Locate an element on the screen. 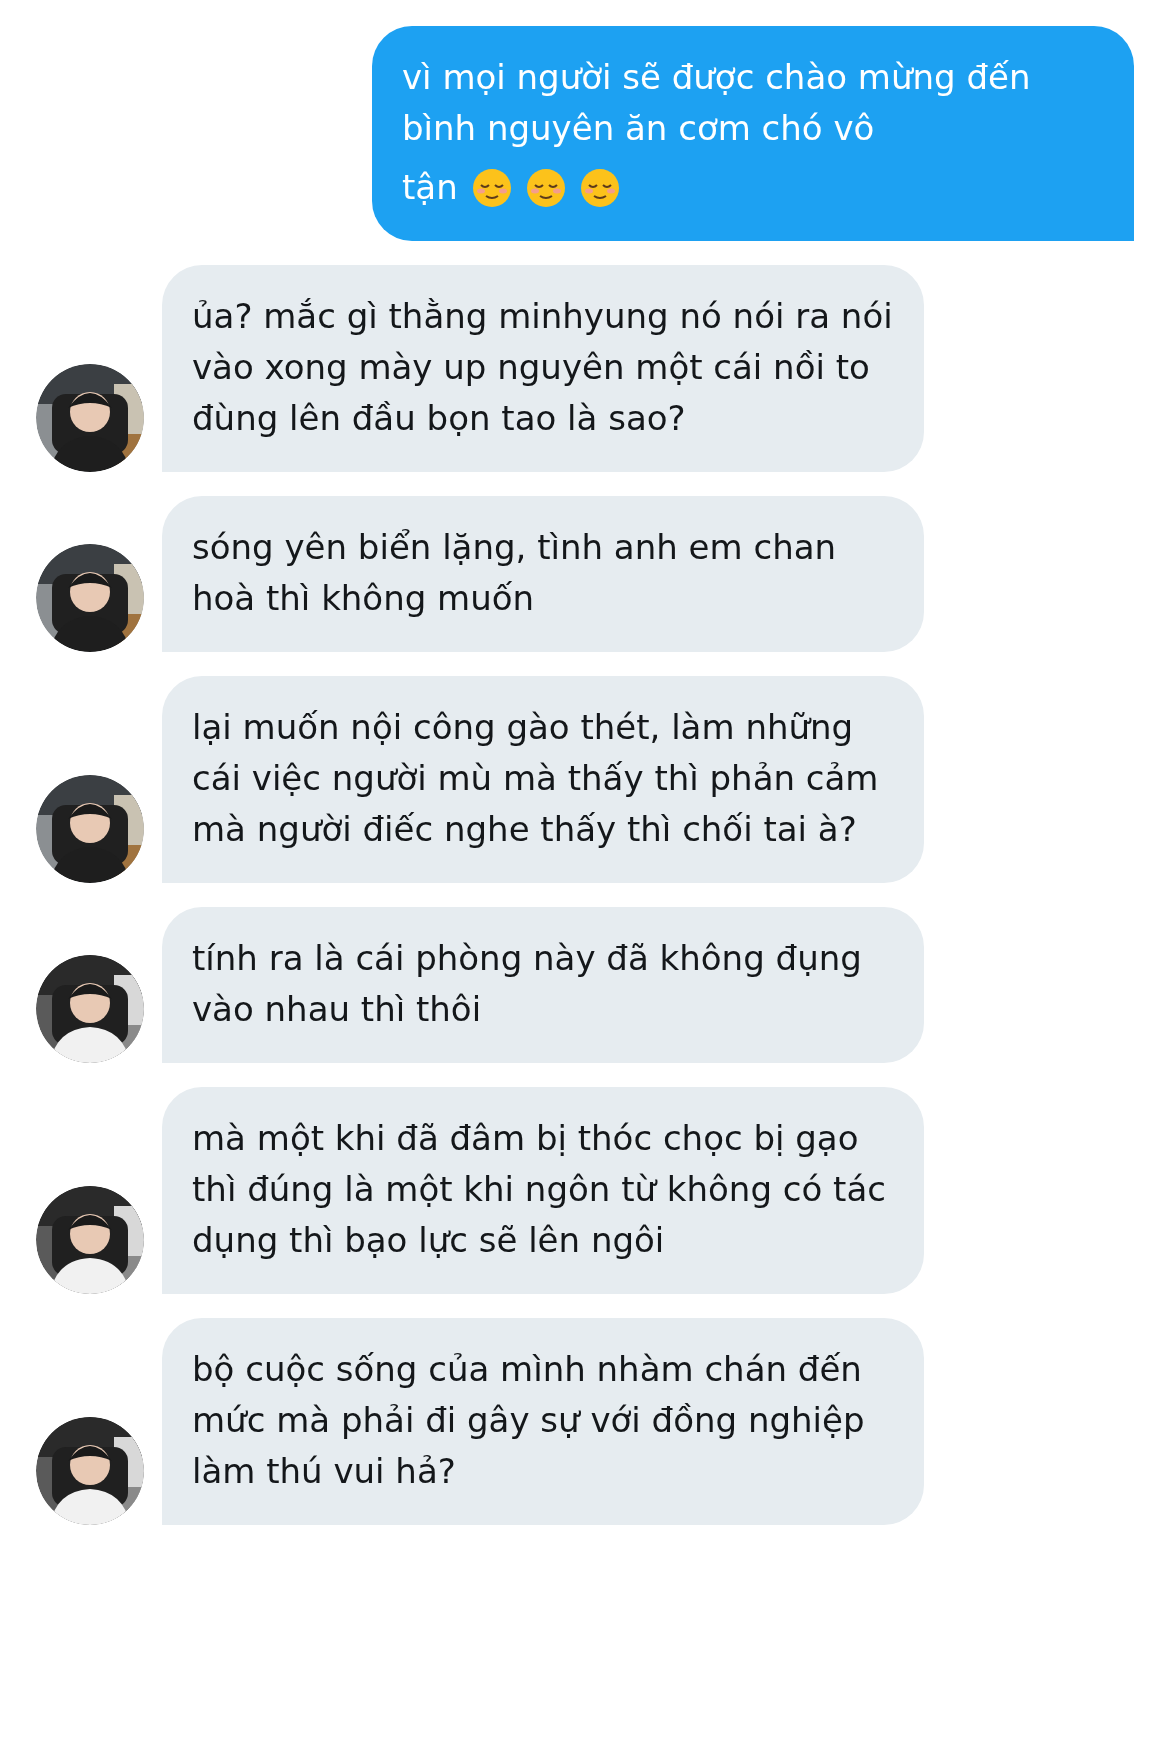 This screenshot has width=1170, height=1739. message-text: ủa? mắc gì thằng minhyung nó nói ra nói vào xong mày up nguyên một cái nồi to đùng lên đầu bọn tao là sao? is located at coordinates (543, 367).